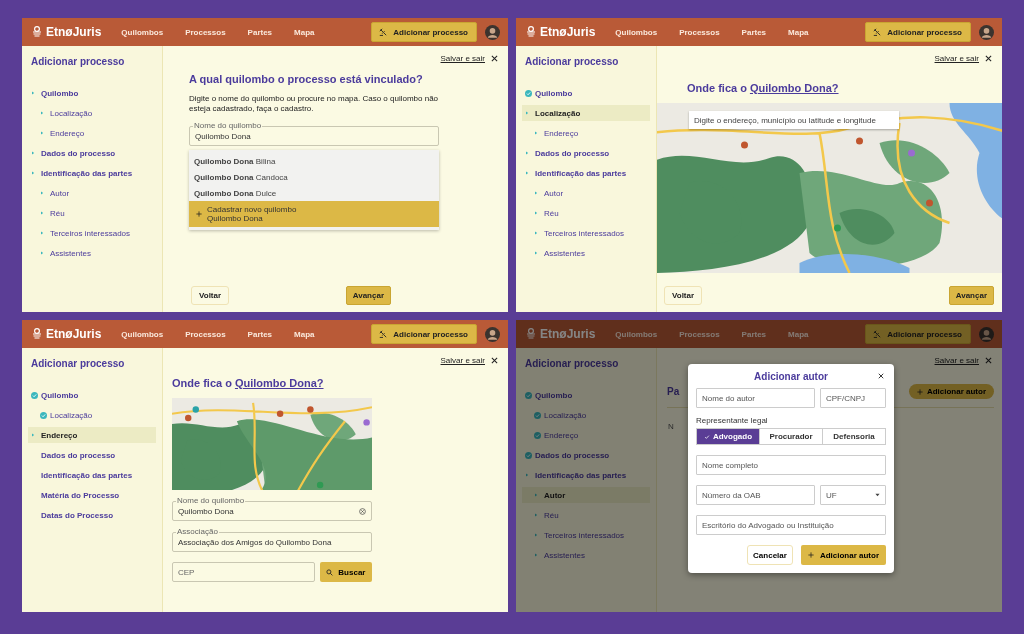 This screenshot has width=1024, height=634. What do you see at coordinates (92, 515) in the screenshot?
I see `step-item: Datas do Processo` at bounding box center [92, 515].